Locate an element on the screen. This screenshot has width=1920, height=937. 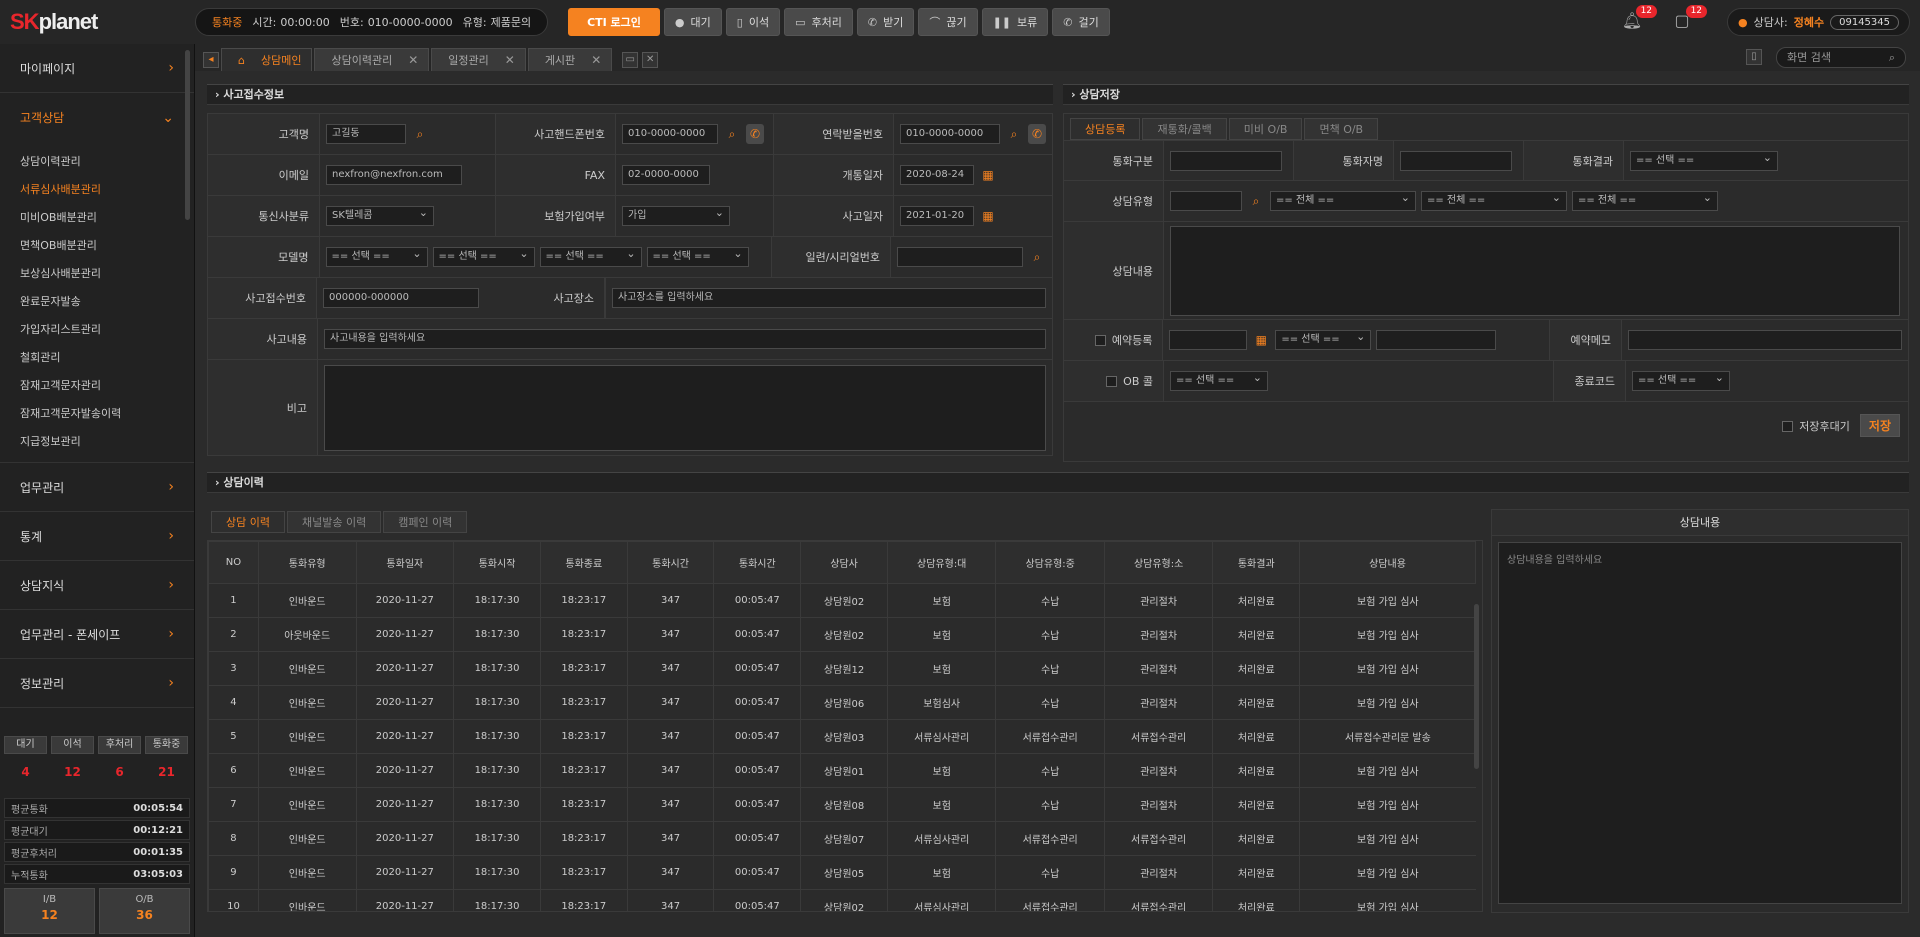
tab-history: 상담이력관리 ✕ is located at coordinates (372, 59).